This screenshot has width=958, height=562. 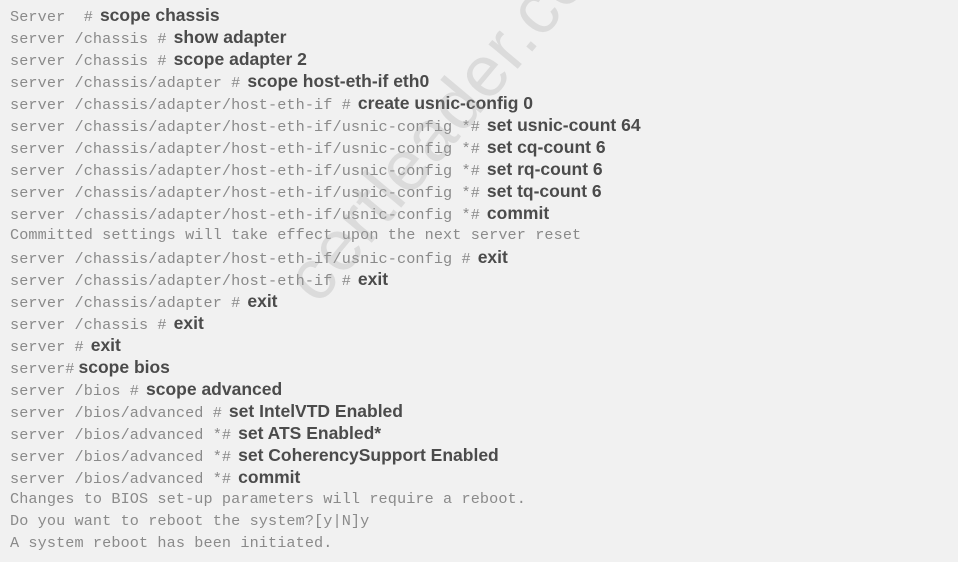 I want to click on command: set ATS Enabled*, so click(x=310, y=433).